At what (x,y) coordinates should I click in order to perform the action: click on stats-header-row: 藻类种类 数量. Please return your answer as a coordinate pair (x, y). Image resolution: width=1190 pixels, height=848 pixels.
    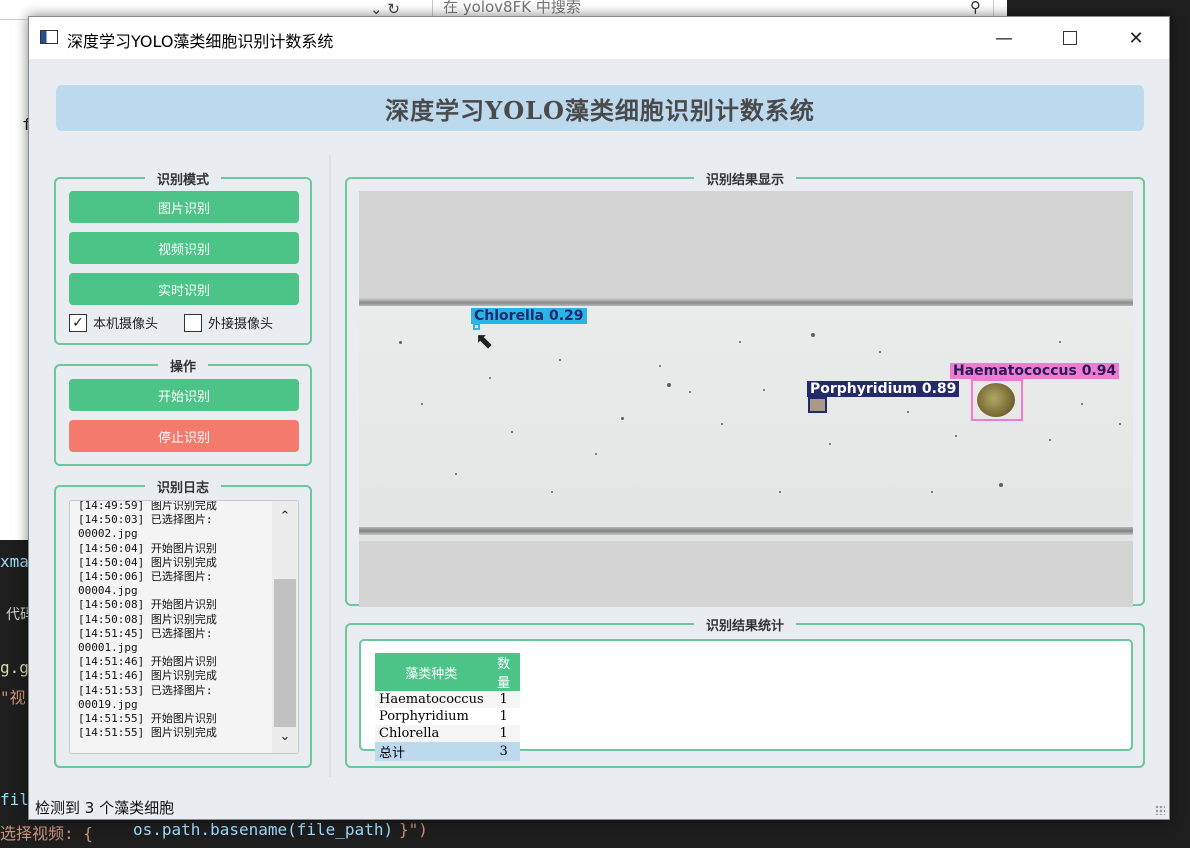
    Looking at the image, I should click on (447, 672).